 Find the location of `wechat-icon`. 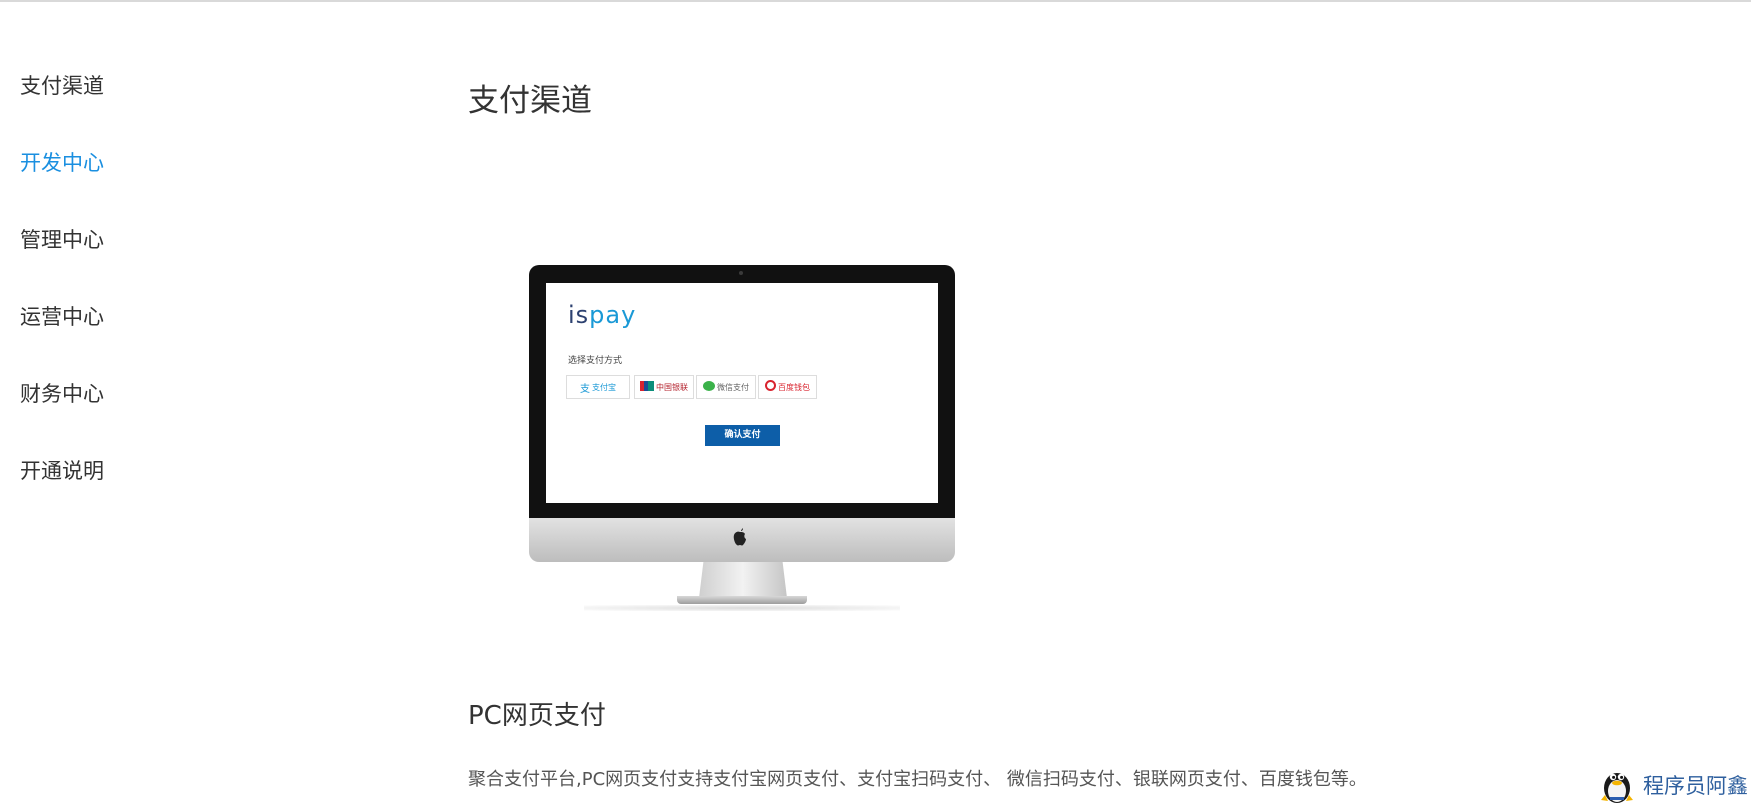

wechat-icon is located at coordinates (709, 387).